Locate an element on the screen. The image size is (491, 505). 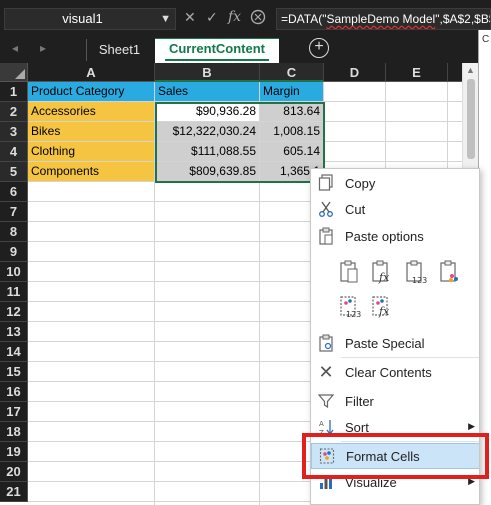
row-header-21: 21 is located at coordinates (14, 492).